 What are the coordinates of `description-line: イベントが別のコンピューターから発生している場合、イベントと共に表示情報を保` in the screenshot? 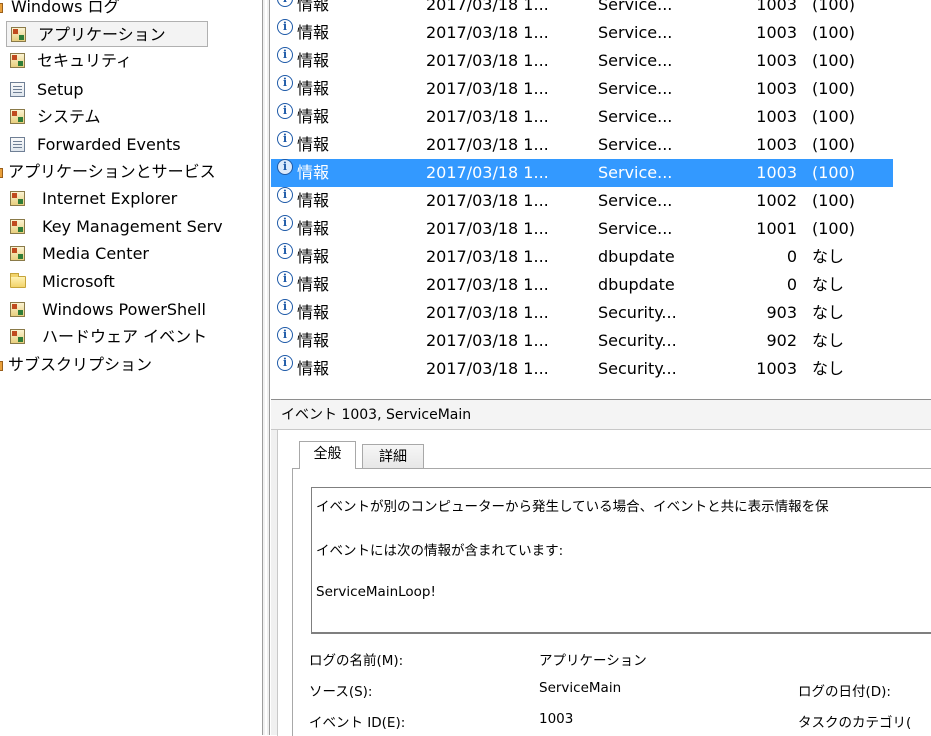 It's located at (572, 507).